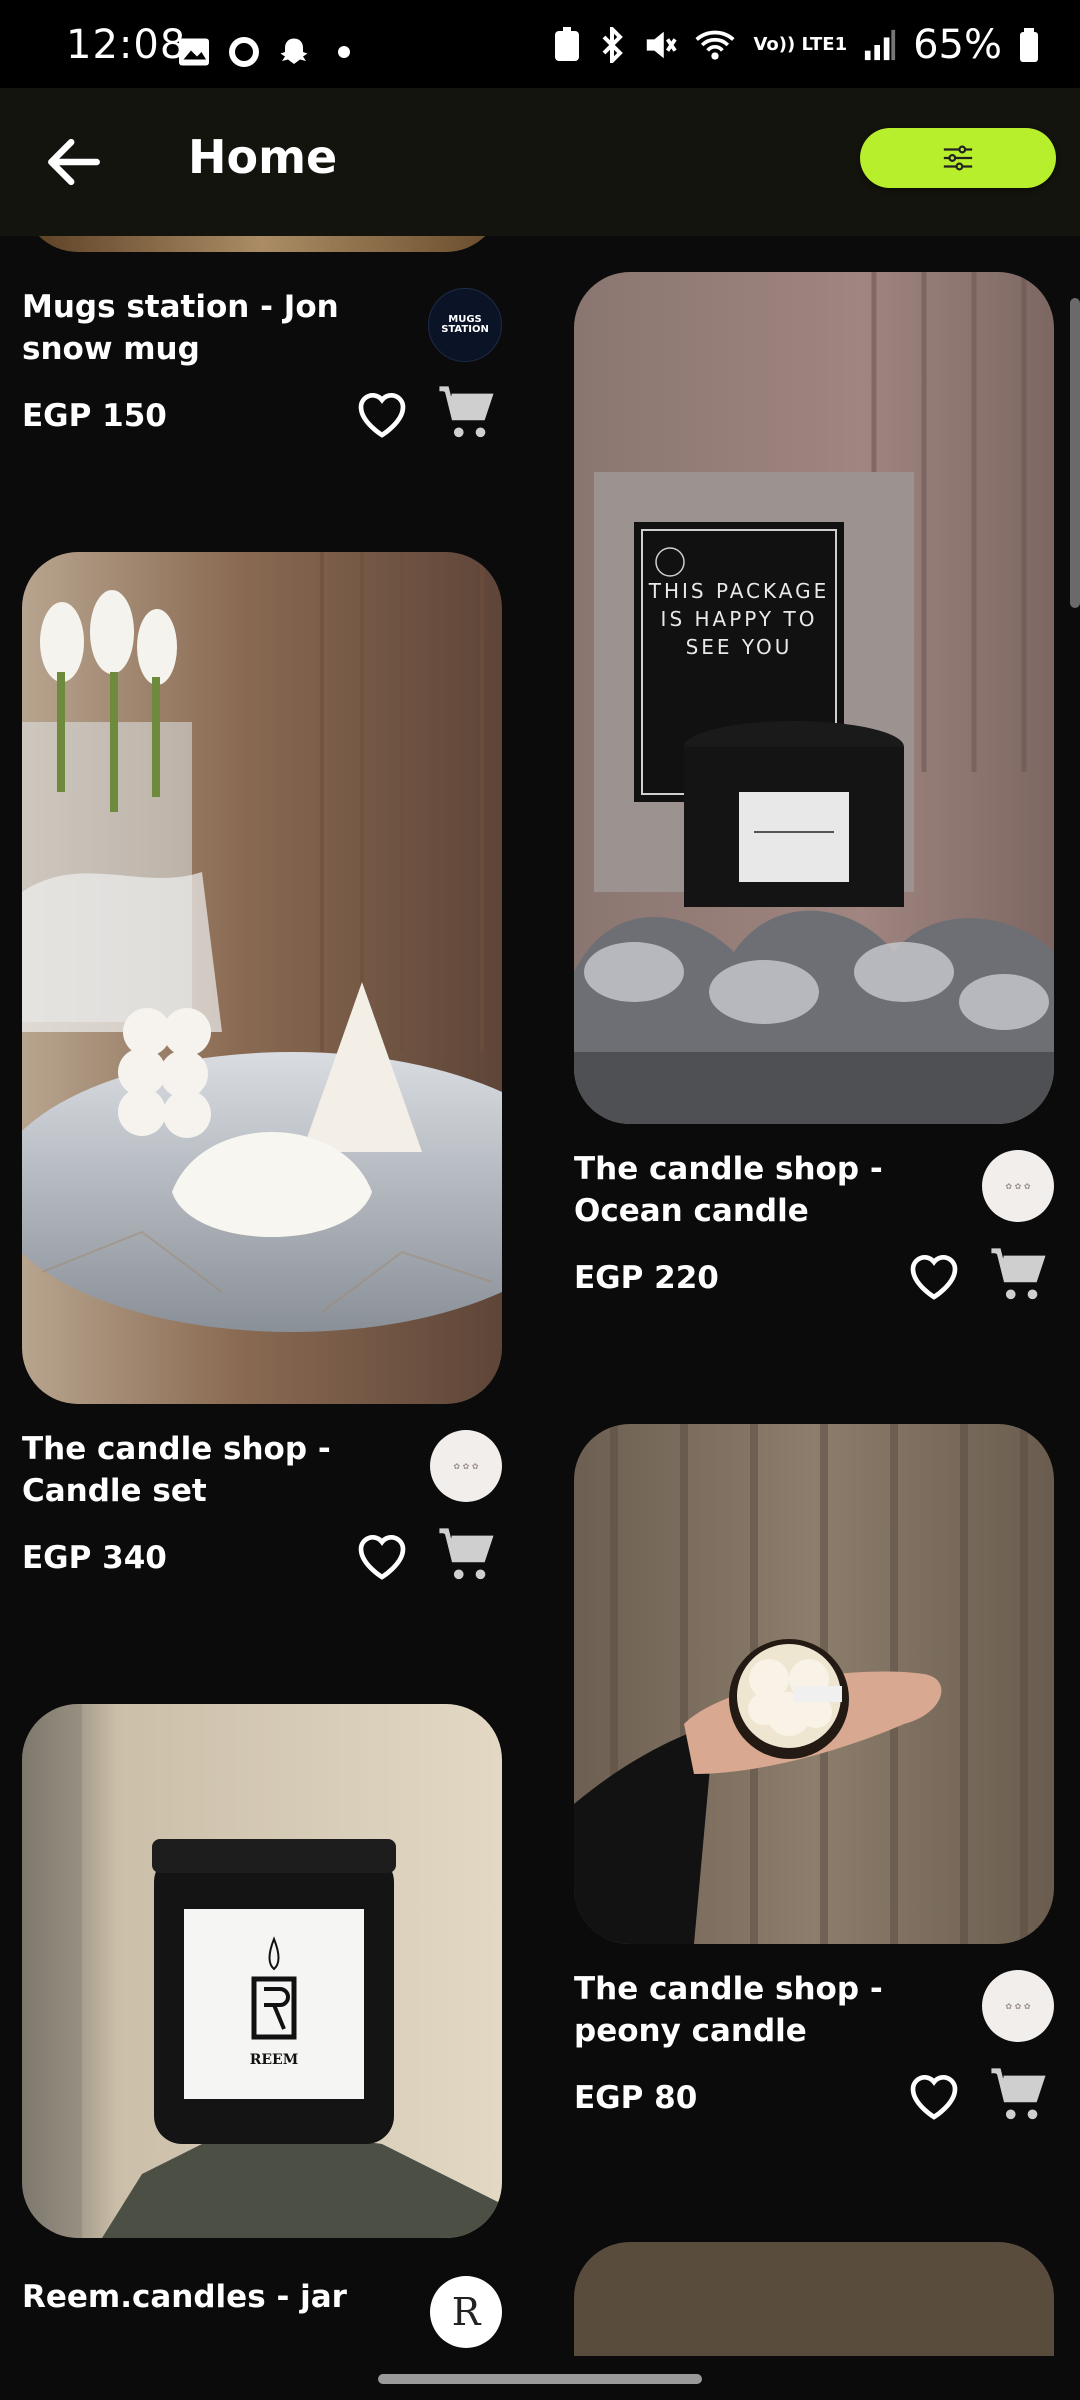  I want to click on battery-saver-icon, so click(567, 44).